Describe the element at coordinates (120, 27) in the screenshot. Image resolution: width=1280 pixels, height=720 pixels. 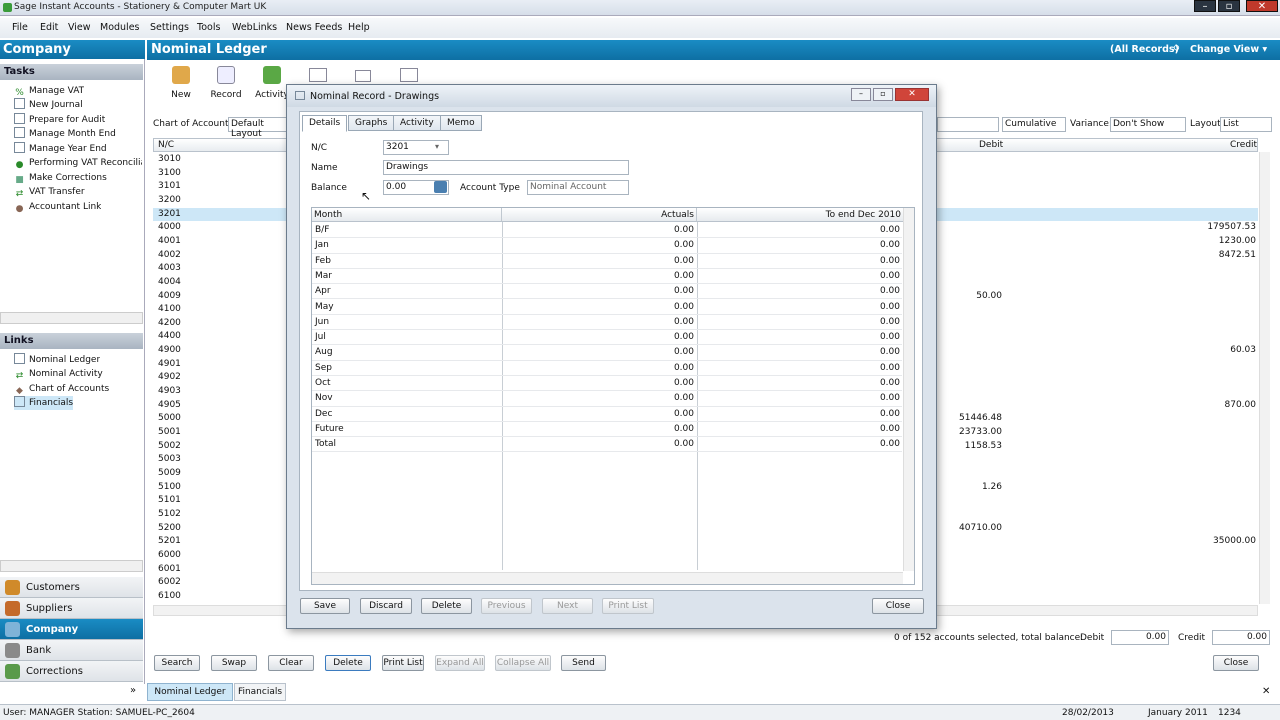
I see `menu-modules: Modules` at that location.